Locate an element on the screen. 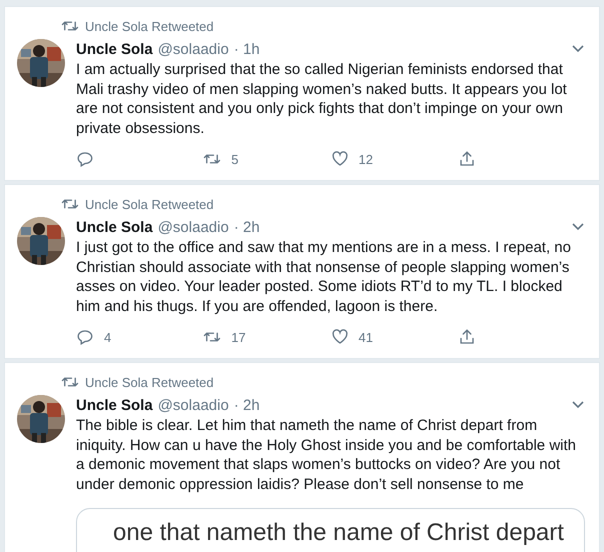 The image size is (604, 552). tweet-time: · 1h is located at coordinates (247, 49).